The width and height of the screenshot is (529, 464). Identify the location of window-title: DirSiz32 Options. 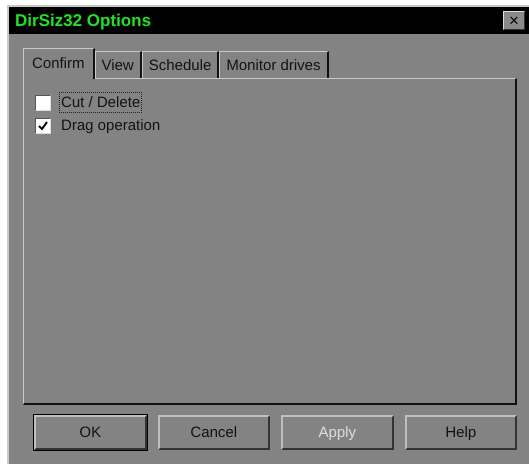
(83, 20).